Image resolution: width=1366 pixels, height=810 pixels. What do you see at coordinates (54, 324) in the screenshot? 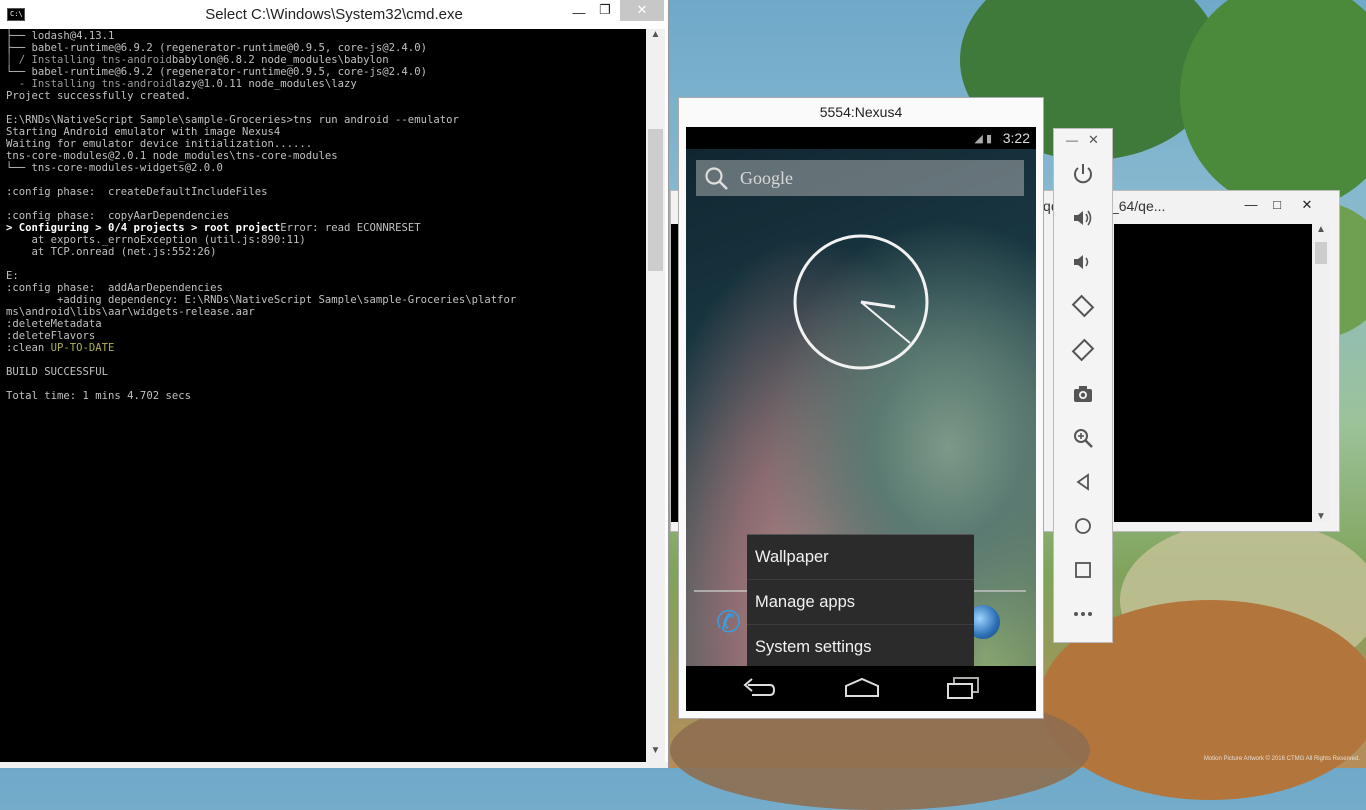
I see `console-text: :deleteMetadata` at bounding box center [54, 324].